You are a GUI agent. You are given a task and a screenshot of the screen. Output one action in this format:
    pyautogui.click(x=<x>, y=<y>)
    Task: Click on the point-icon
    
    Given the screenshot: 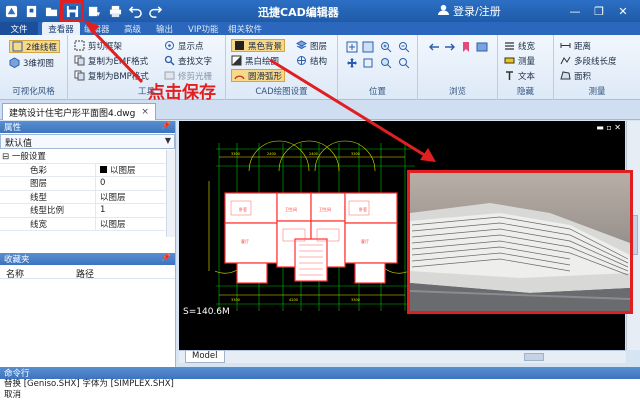 What is the action you would take?
    pyautogui.click(x=169, y=45)
    